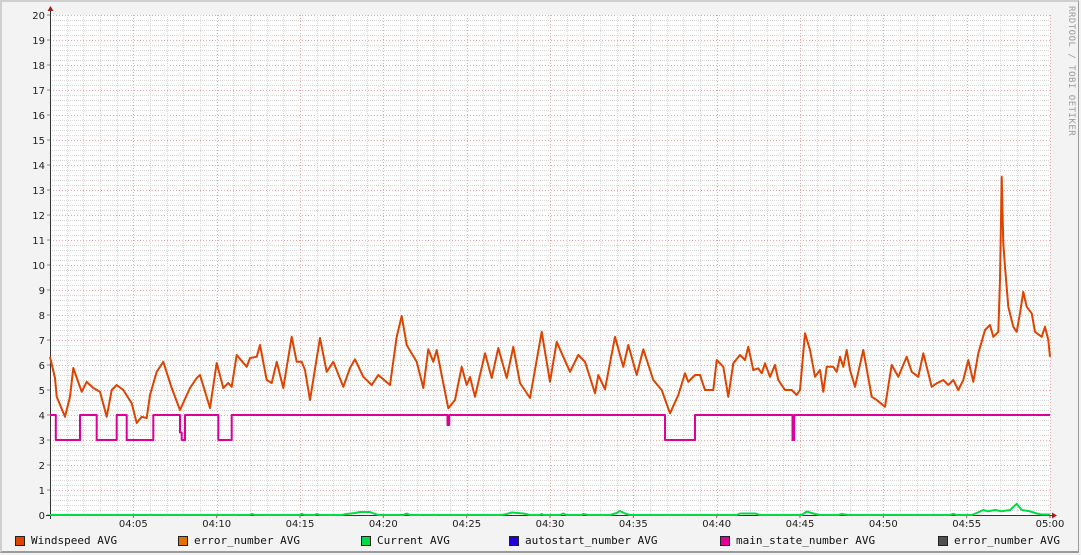  What do you see at coordinates (42, 416) in the screenshot?
I see `y-tick-label: 4` at bounding box center [42, 416].